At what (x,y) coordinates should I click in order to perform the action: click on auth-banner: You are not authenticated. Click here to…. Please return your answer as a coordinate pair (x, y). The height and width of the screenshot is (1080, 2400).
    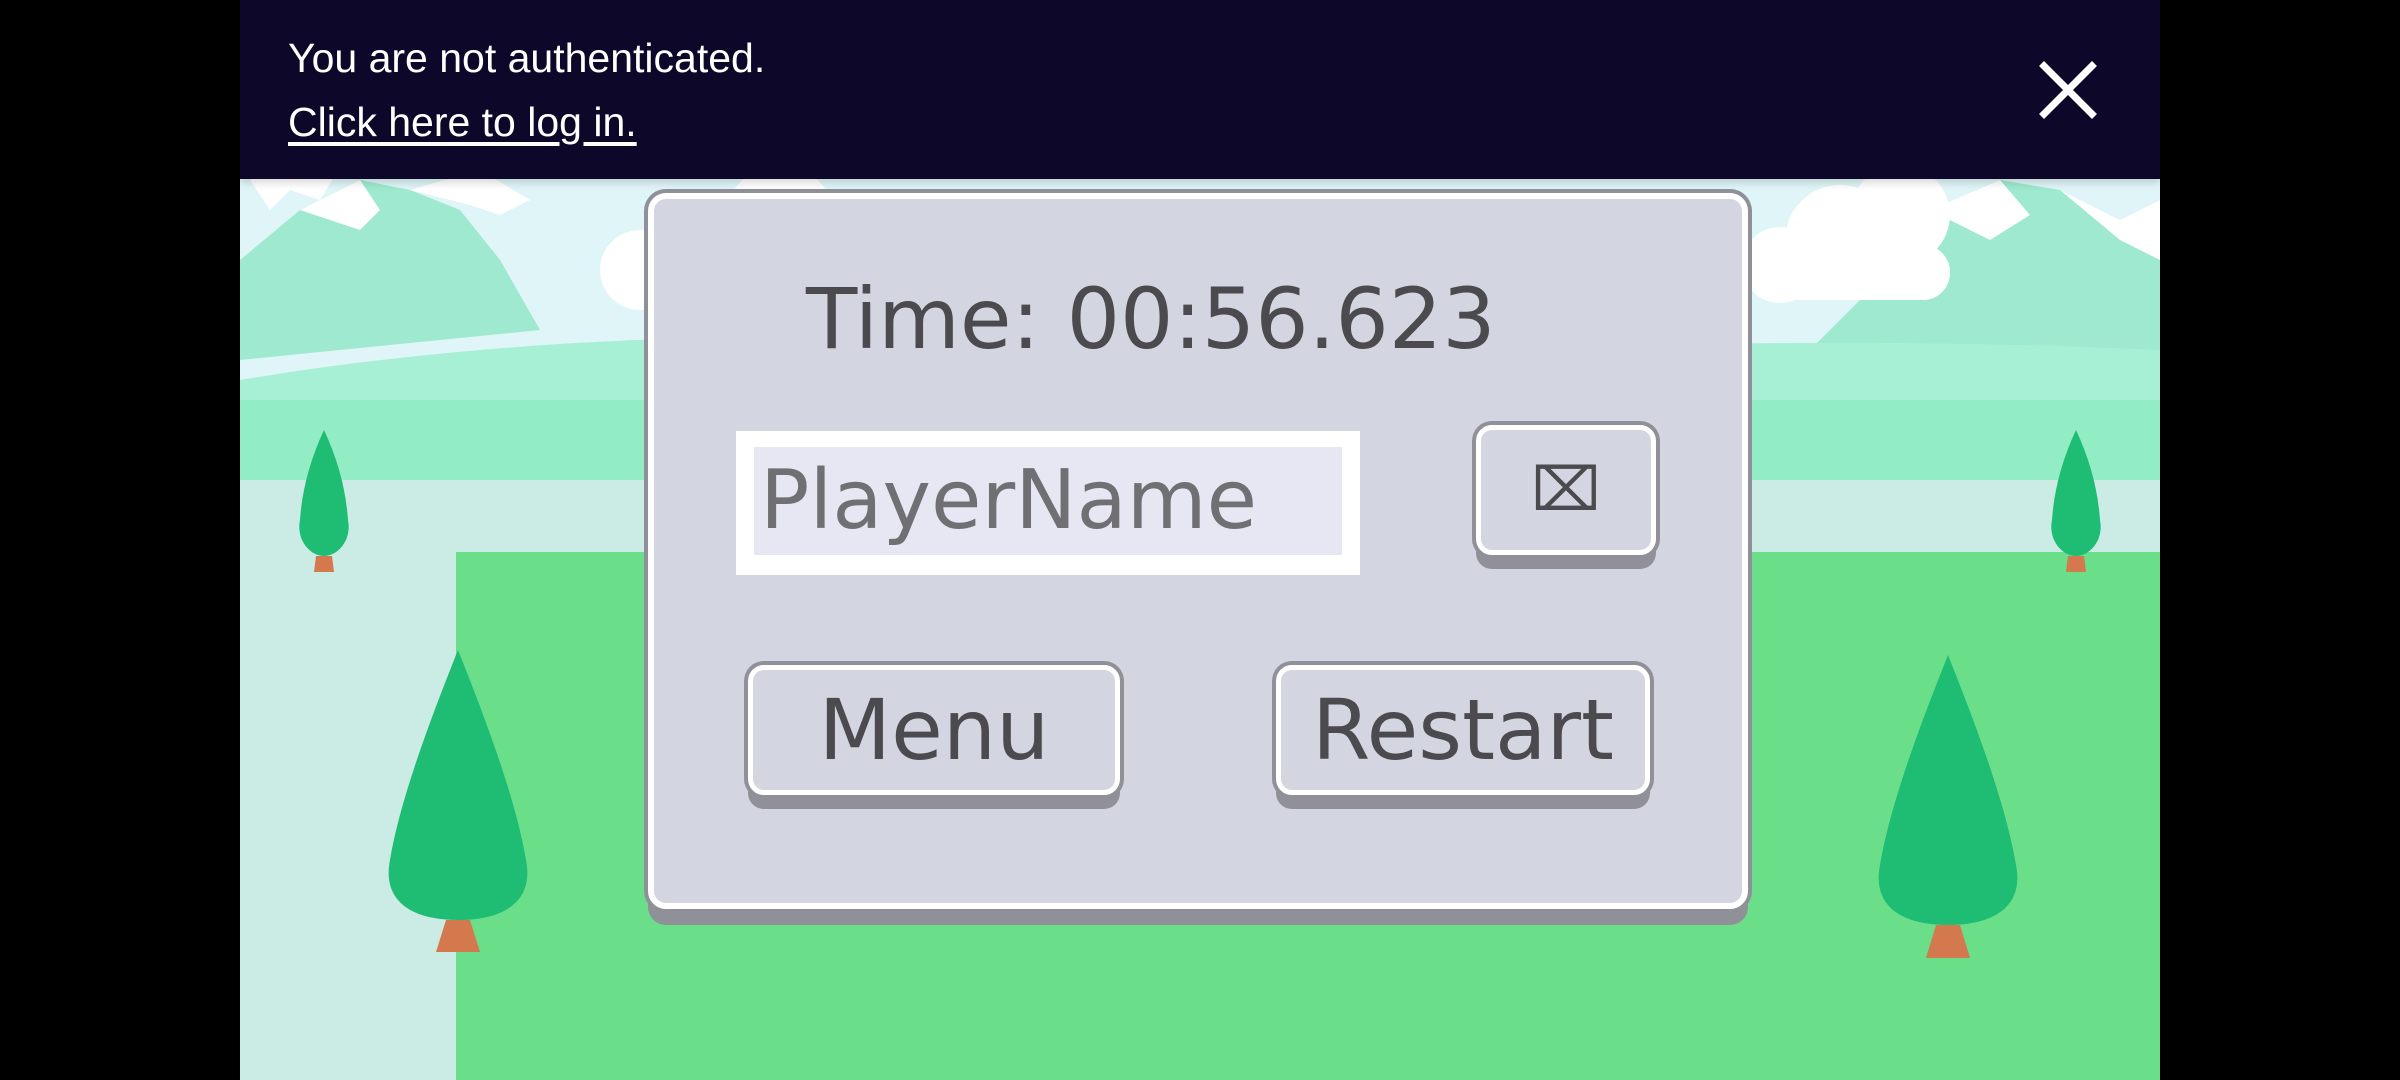
    Looking at the image, I should click on (1200, 89).